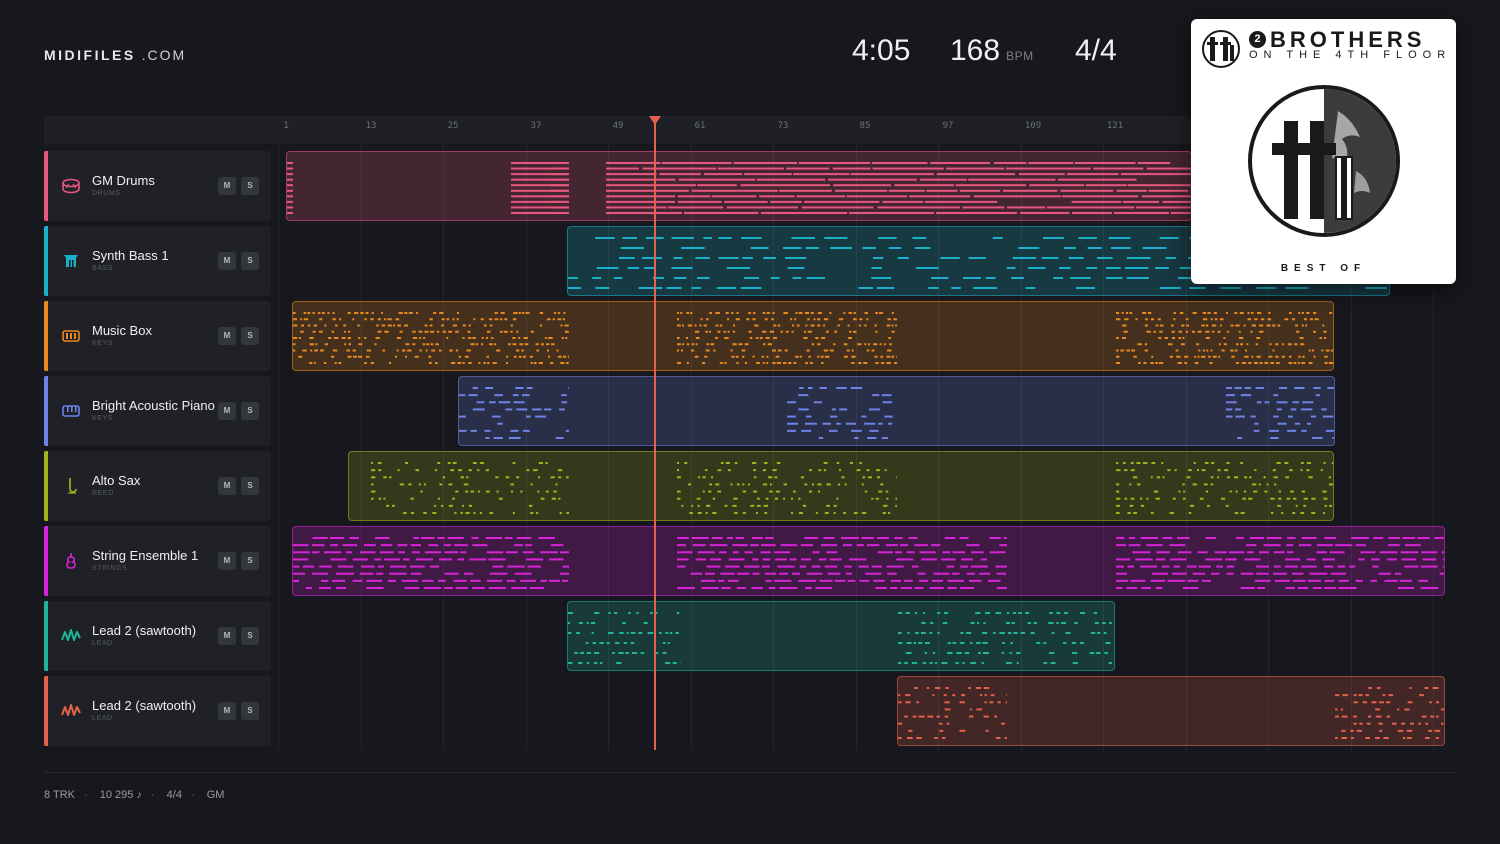 The width and height of the screenshot is (1500, 844). Describe the element at coordinates (157, 186) in the screenshot. I see `track-header: GM Drums DRUMS M S` at that location.